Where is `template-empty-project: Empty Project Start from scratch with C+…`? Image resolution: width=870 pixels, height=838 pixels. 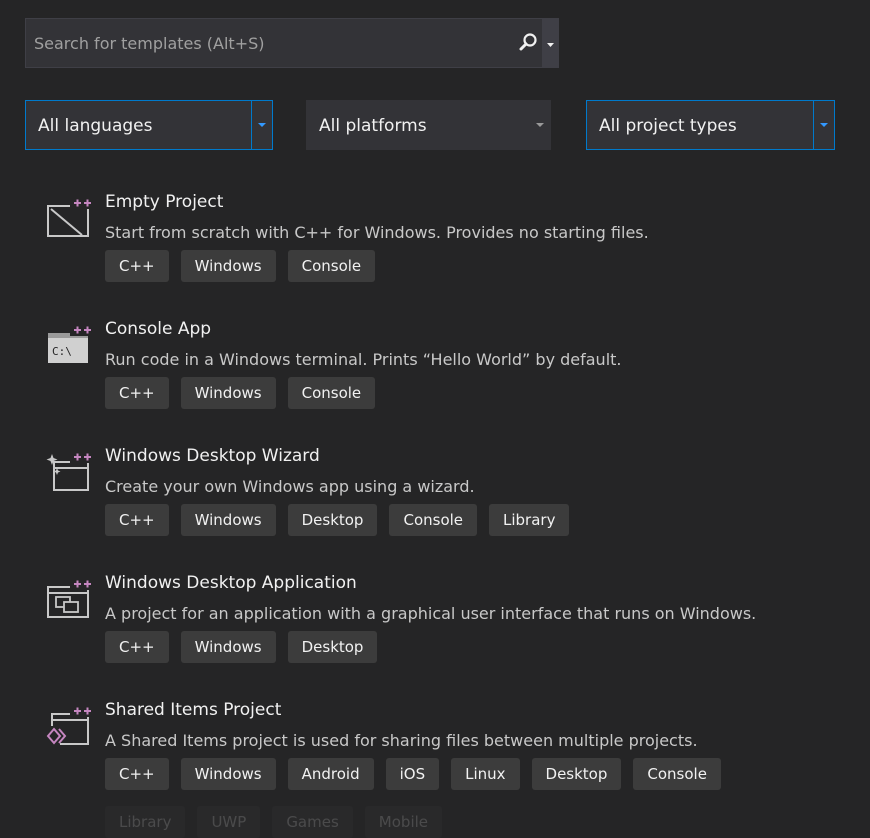
template-empty-project: Empty Project Start from scratch with C+… is located at coordinates (436, 251).